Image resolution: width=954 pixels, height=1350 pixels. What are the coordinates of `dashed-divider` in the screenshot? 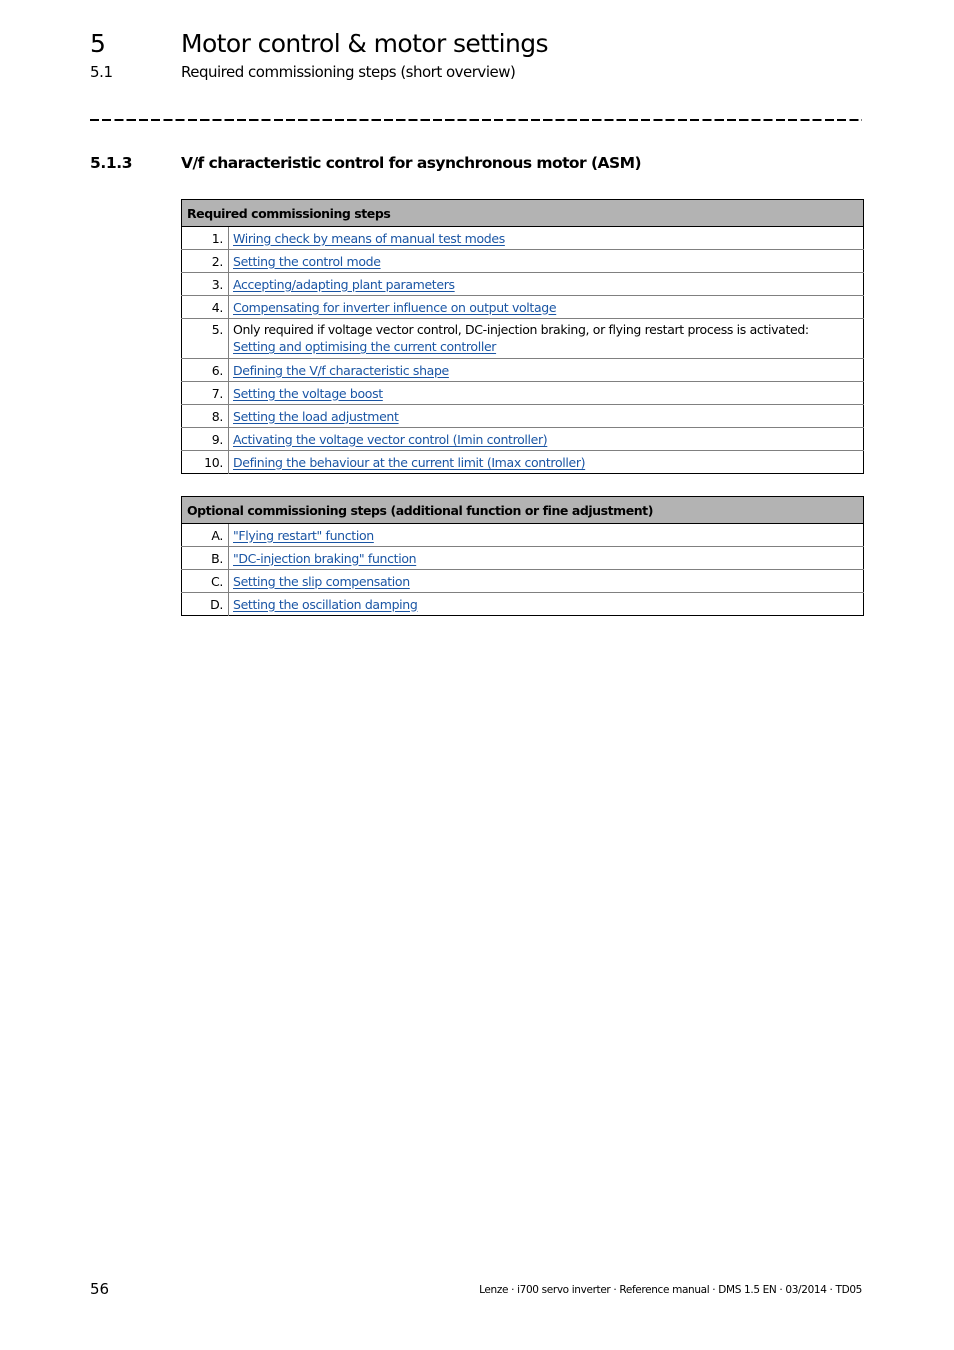 It's located at (476, 120).